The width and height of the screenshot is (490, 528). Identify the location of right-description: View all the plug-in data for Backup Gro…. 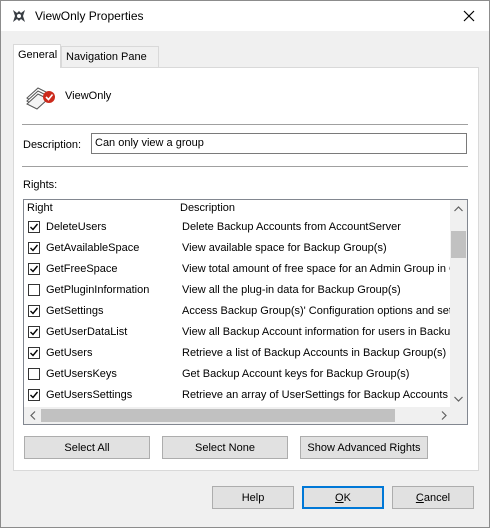
(291, 290).